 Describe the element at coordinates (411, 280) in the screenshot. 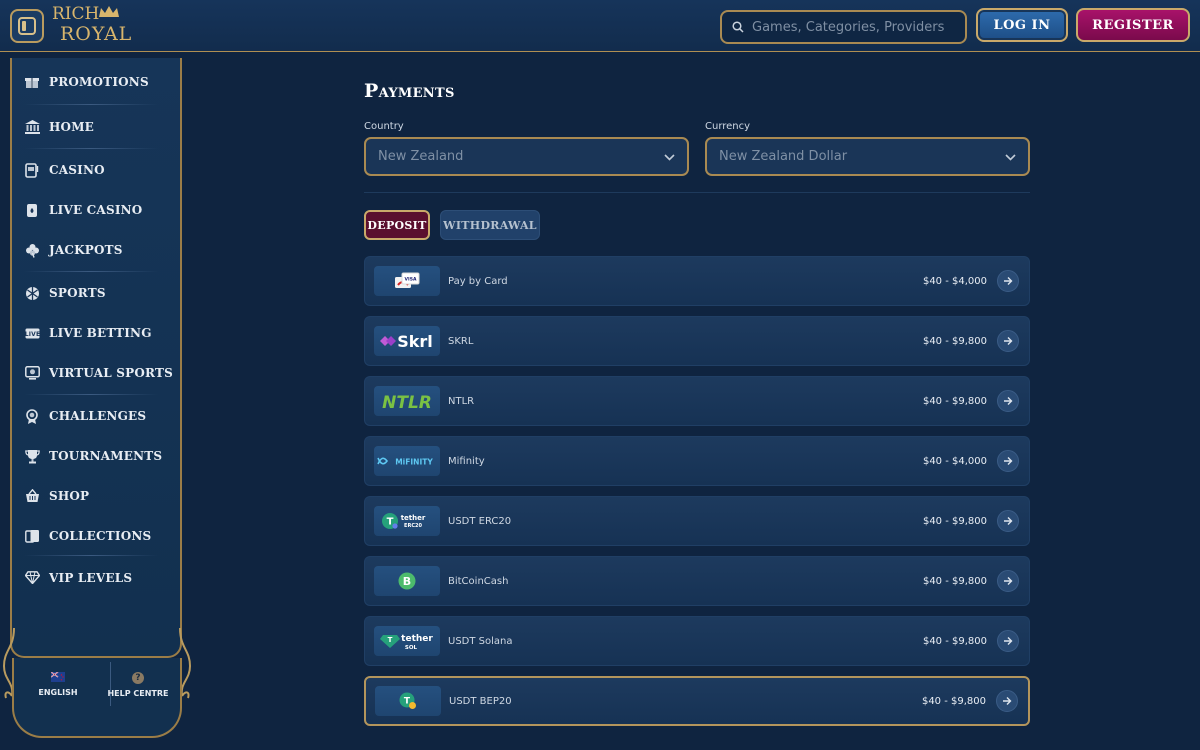

I see `svg-text: VISA` at that location.